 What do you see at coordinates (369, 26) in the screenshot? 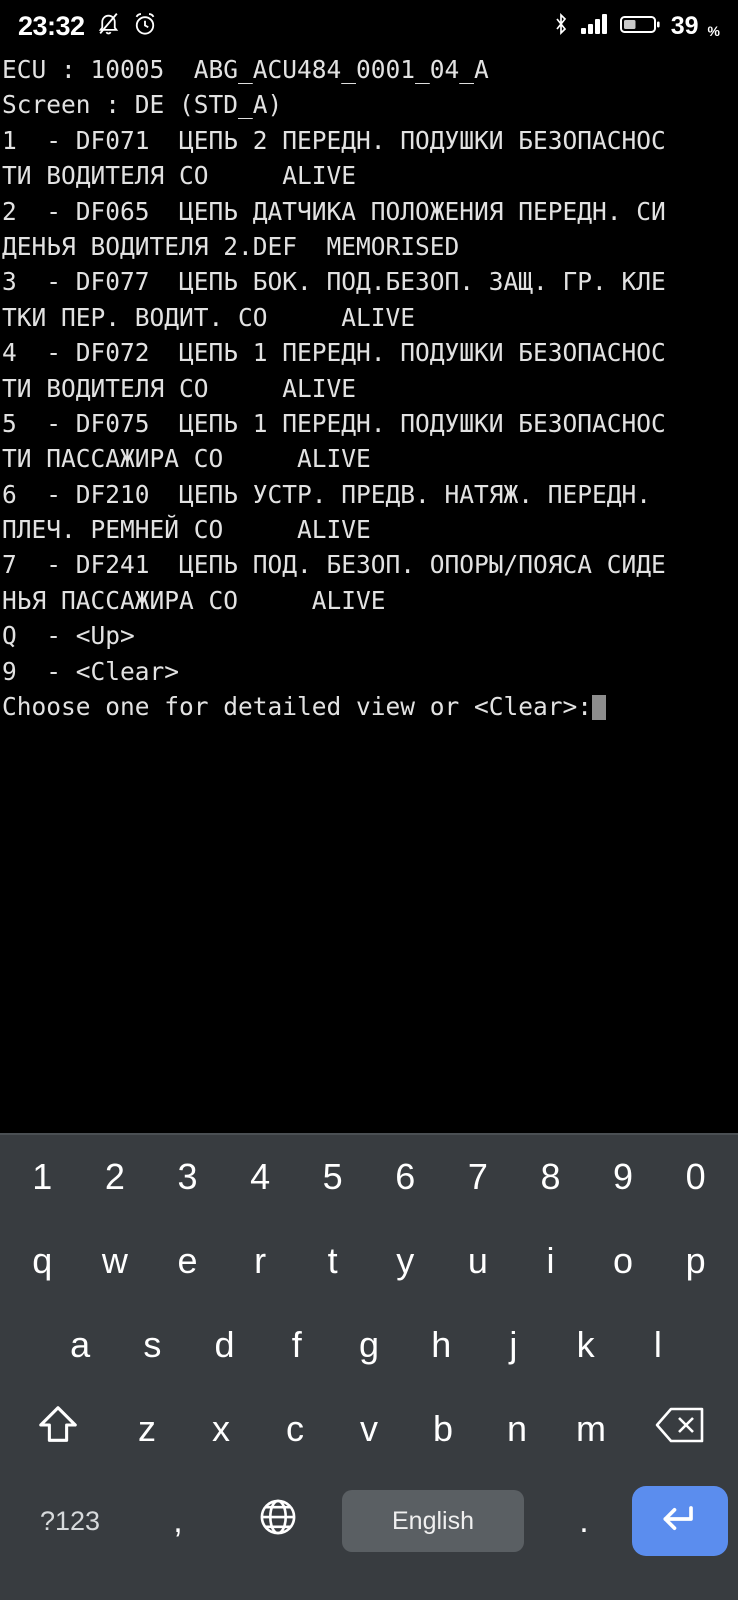
I see `status-bar: 23:32 39 %` at bounding box center [369, 26].